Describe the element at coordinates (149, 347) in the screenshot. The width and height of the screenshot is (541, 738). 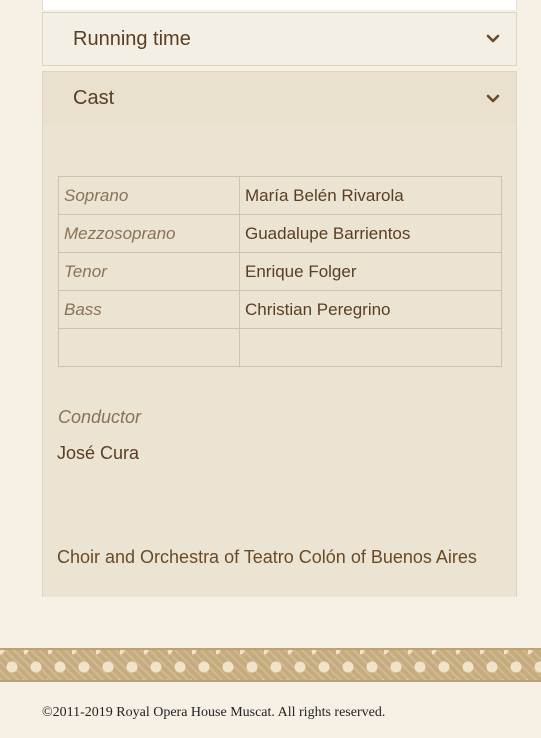
I see `cast-role` at that location.